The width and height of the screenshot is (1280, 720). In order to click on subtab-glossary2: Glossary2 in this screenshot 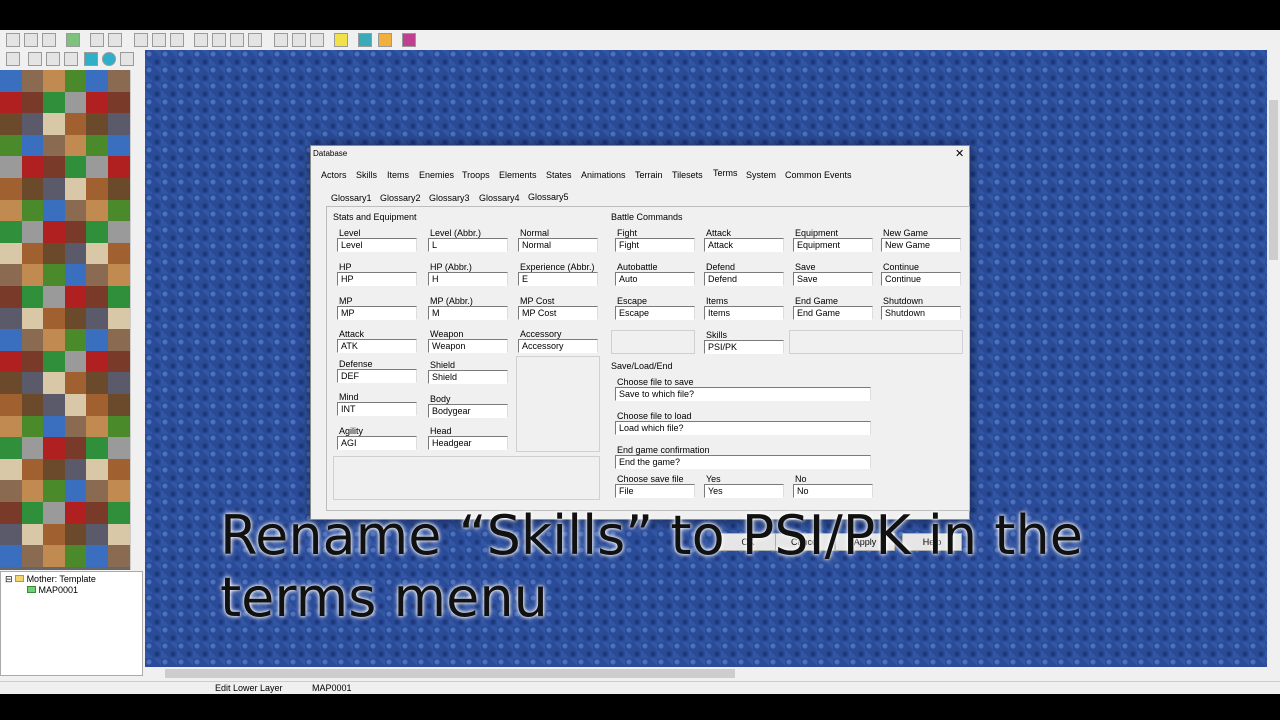, I will do `click(400, 198)`.